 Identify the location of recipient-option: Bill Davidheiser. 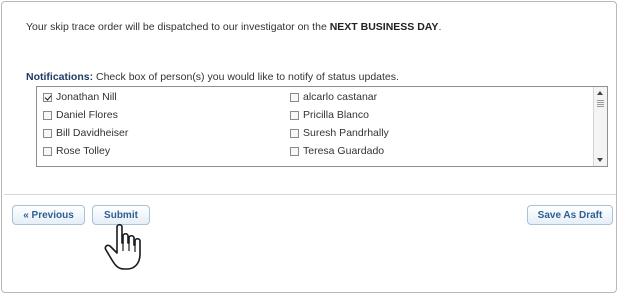
(85, 133).